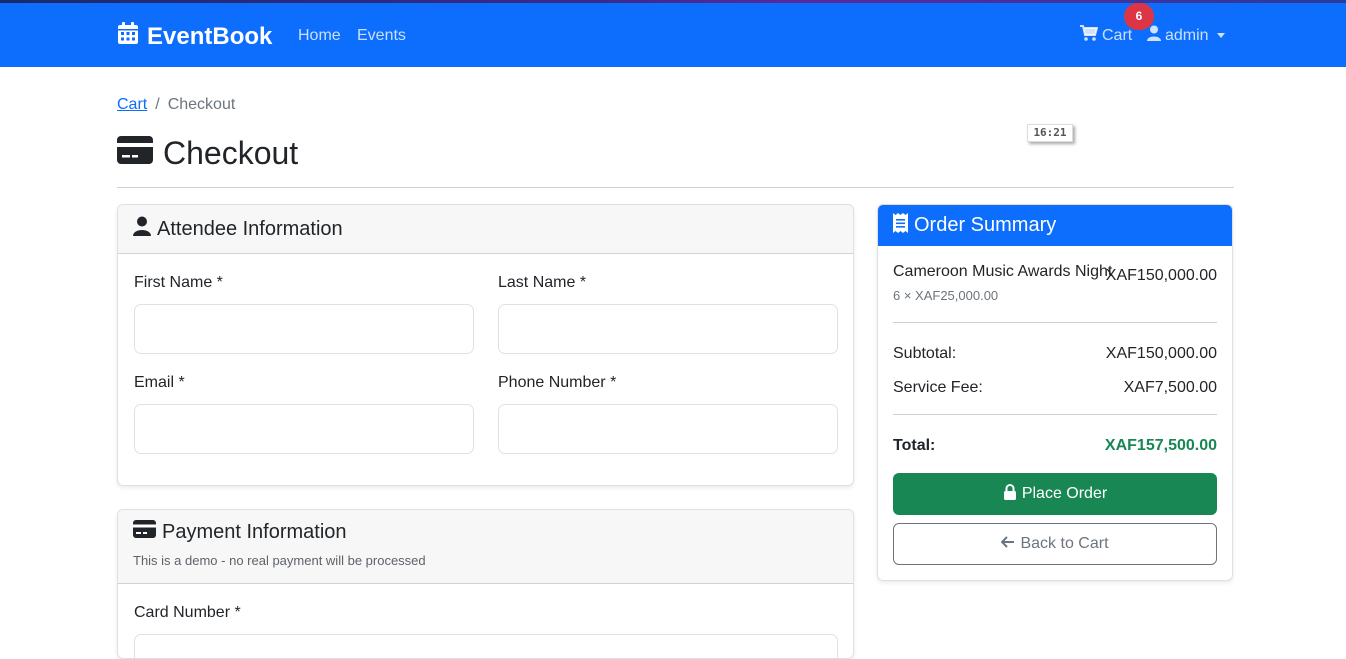 Image resolution: width=1346 pixels, height=659 pixels. I want to click on navbar: EventBook Home Events Cart 6 admin, so click(673, 35).